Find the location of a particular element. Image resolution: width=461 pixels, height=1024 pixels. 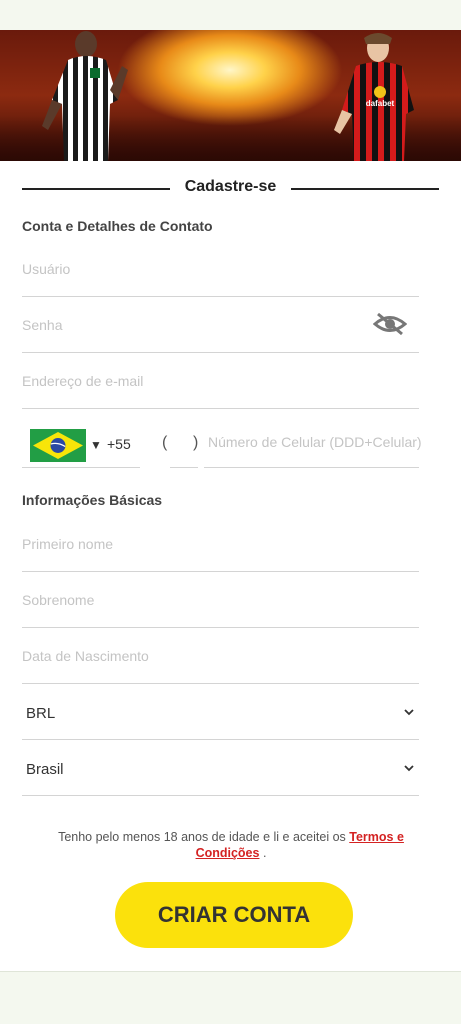

phone-number-placeholder: Número de Celular (DDD+Celular) is located at coordinates (315, 442).